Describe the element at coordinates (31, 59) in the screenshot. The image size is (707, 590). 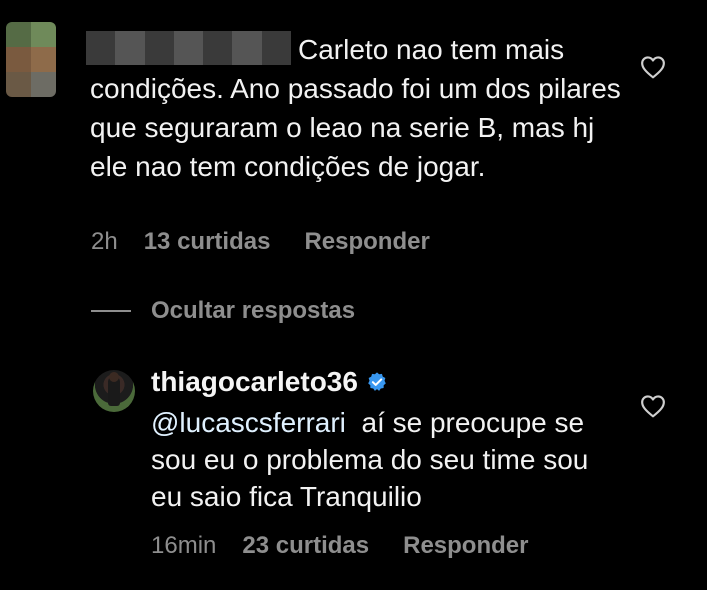
I see `blurred-avatar` at that location.